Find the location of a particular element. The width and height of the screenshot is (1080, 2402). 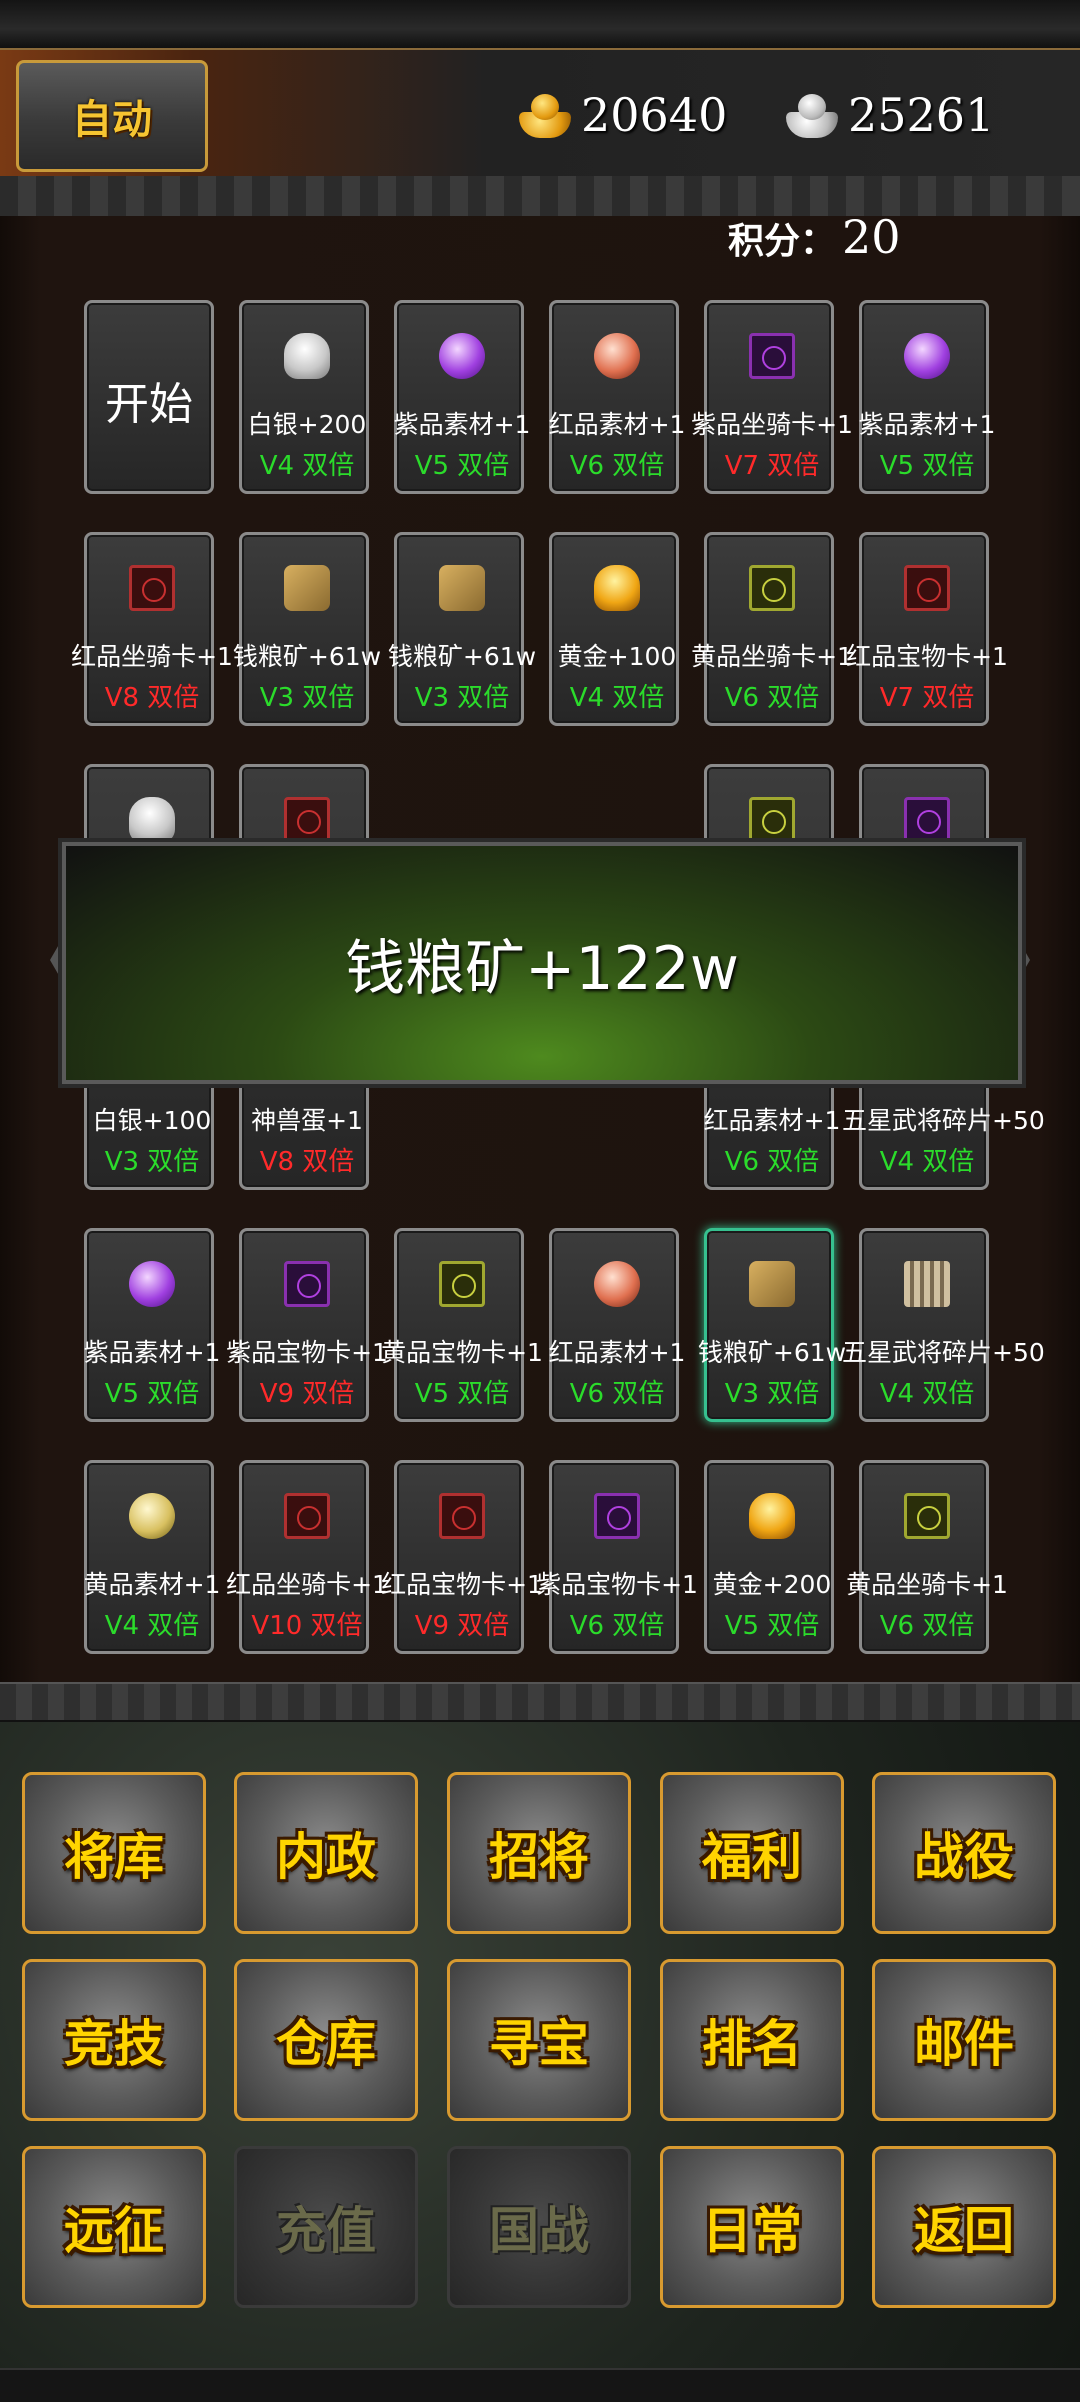

yellow-gem-icon is located at coordinates (152, 1516).